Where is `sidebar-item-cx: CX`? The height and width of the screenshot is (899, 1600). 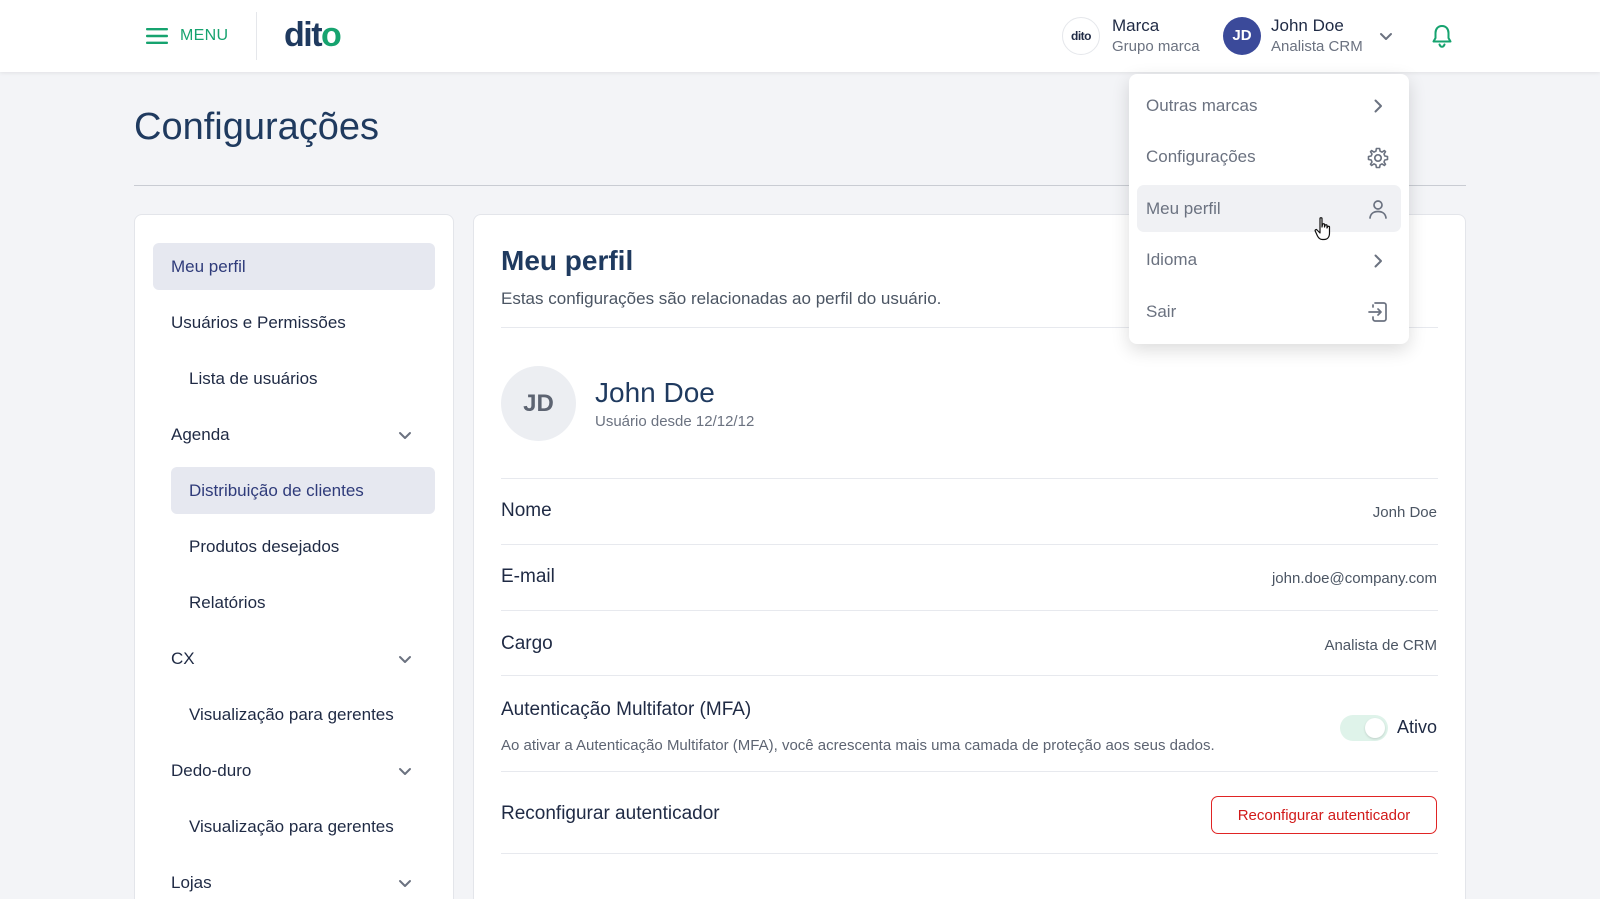
sidebar-item-cx: CX is located at coordinates (294, 658).